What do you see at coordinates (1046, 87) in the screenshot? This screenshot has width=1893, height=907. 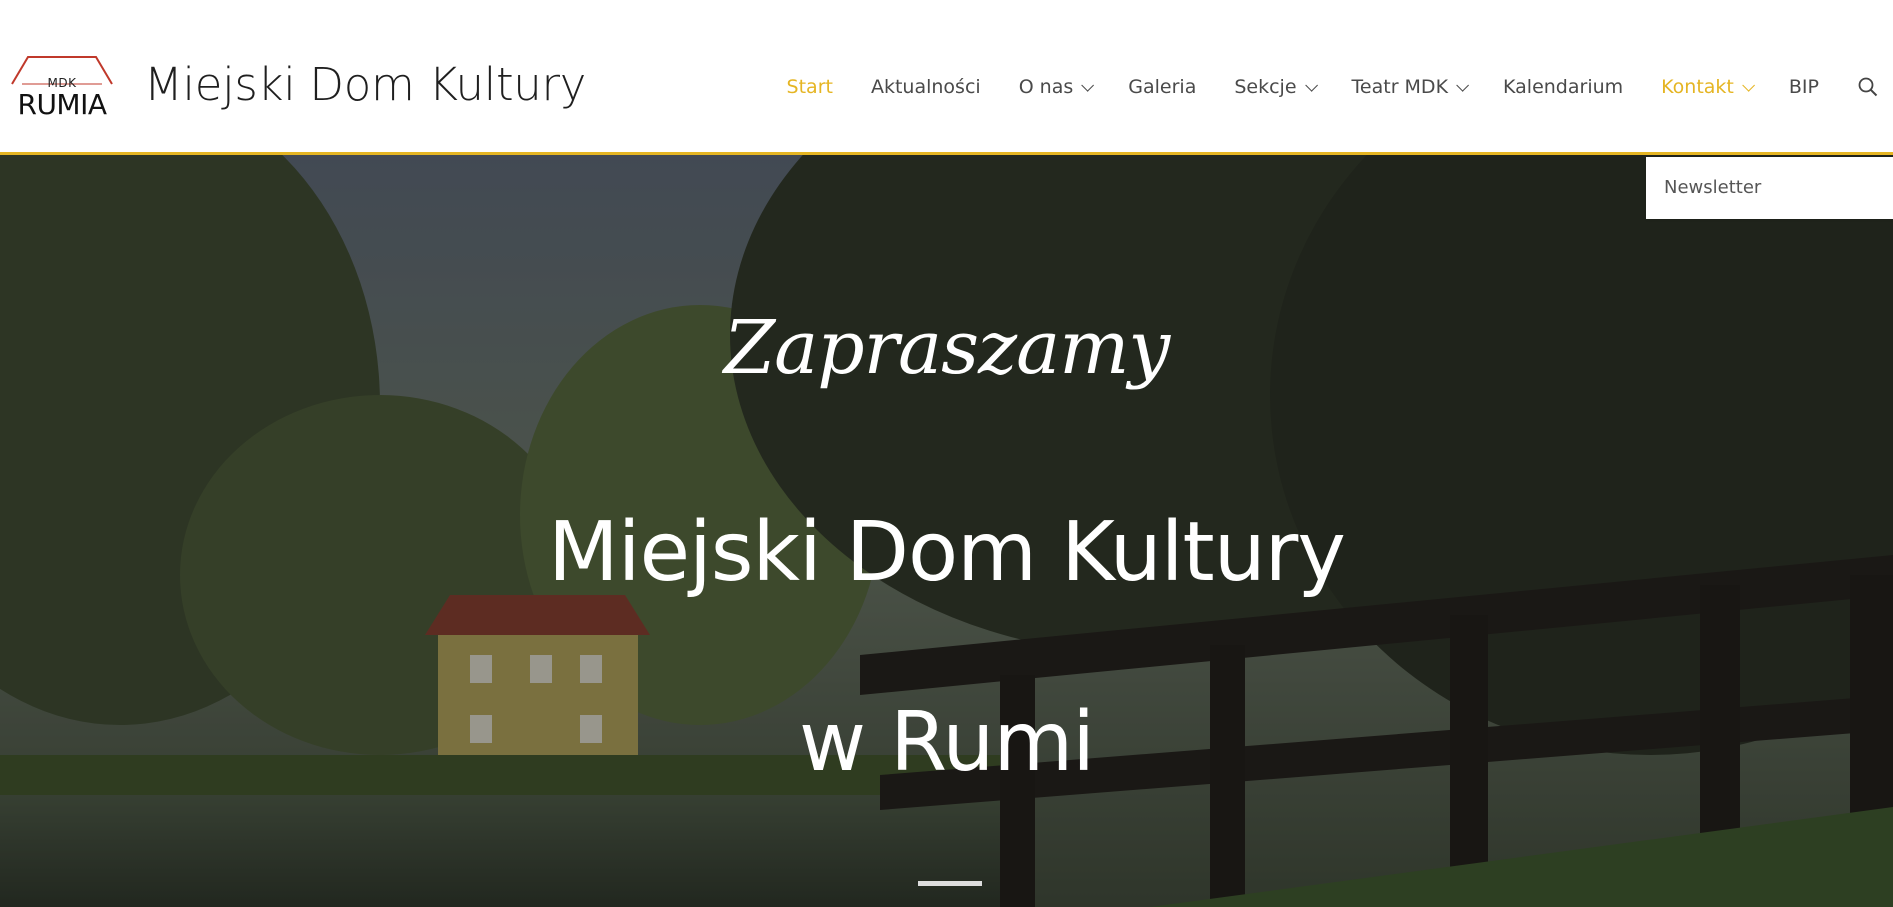 I see `nav-item-label: O nas` at bounding box center [1046, 87].